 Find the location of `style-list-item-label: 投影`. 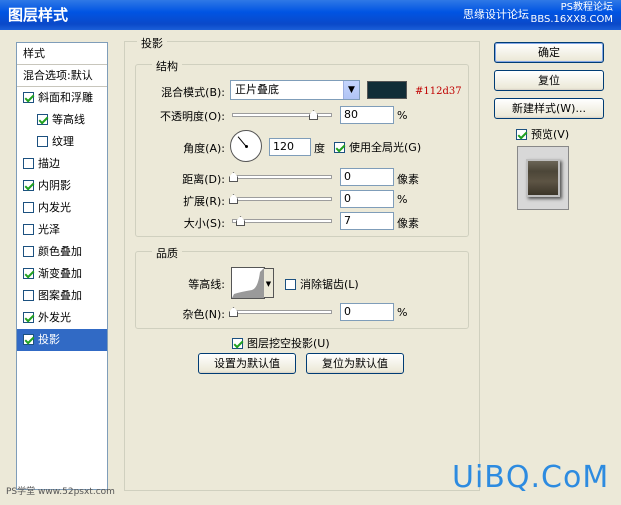

style-list-item-label: 投影 is located at coordinates (49, 339).